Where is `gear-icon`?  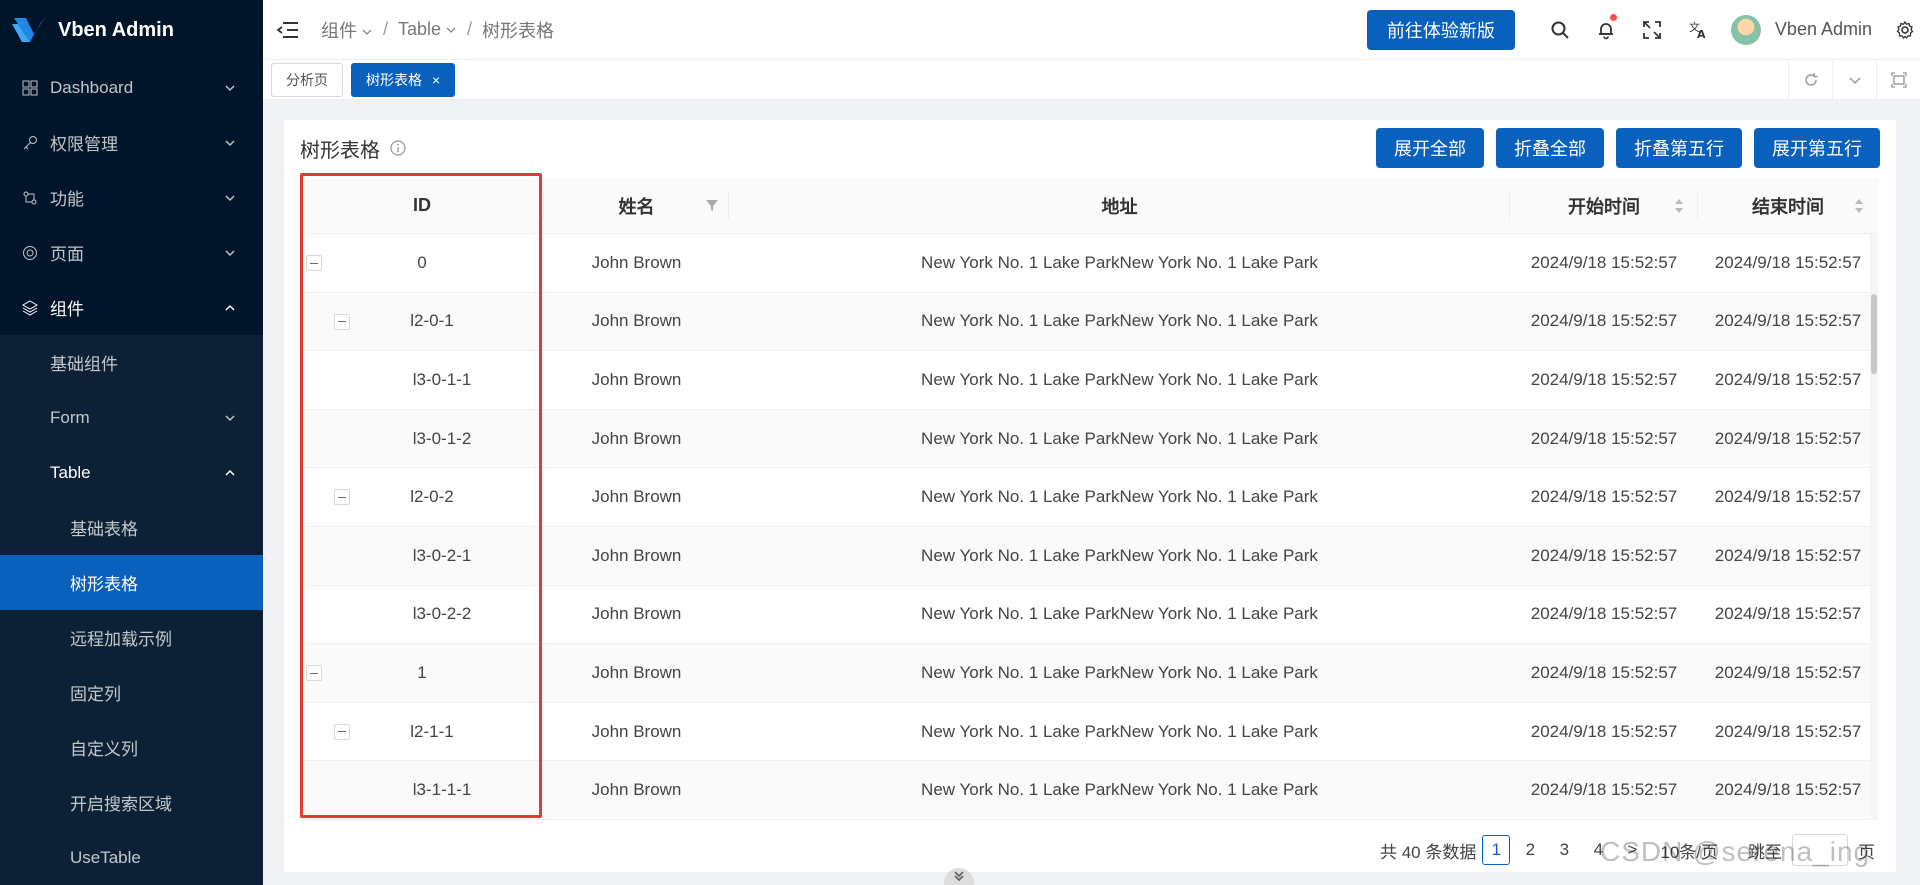 gear-icon is located at coordinates (1905, 29).